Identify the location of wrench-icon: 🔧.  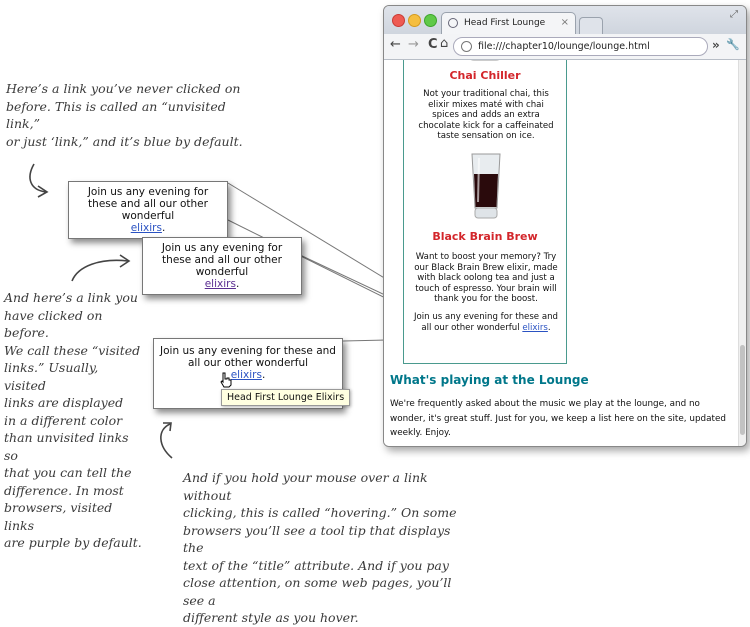
(733, 44).